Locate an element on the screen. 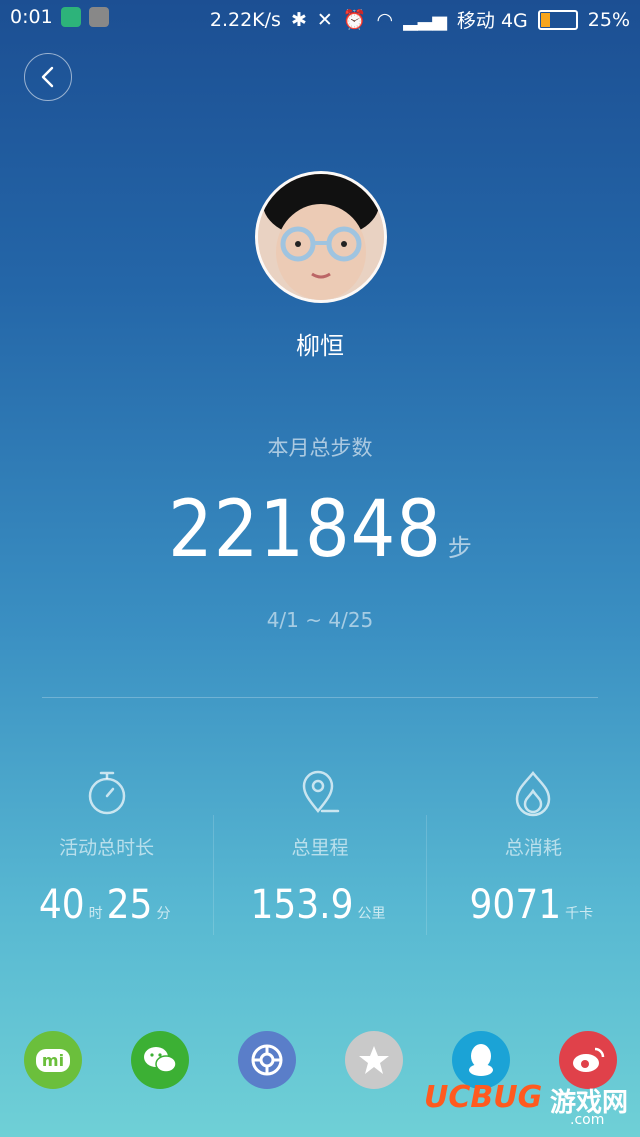 Image resolution: width=640 pixels, height=1137 pixels. avatar-image is located at coordinates (321, 237).